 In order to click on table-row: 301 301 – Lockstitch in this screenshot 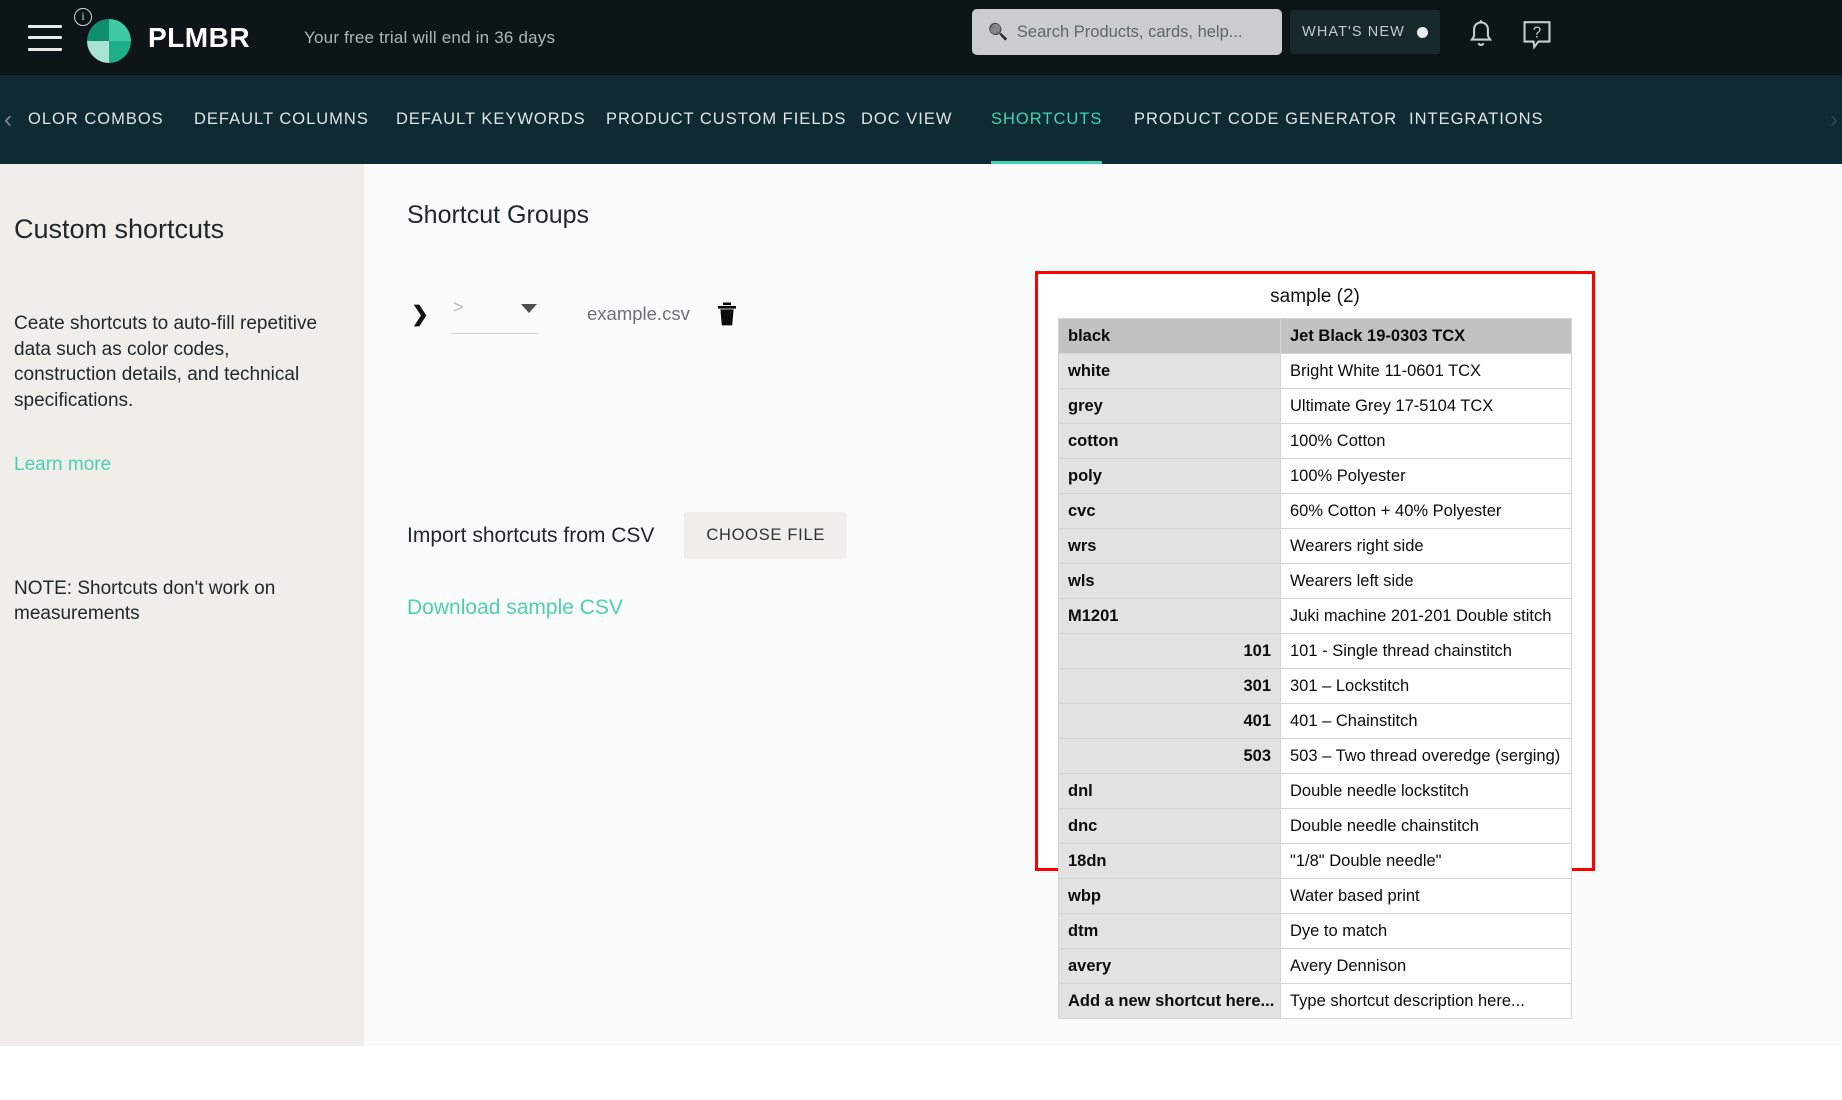, I will do `click(1315, 686)`.